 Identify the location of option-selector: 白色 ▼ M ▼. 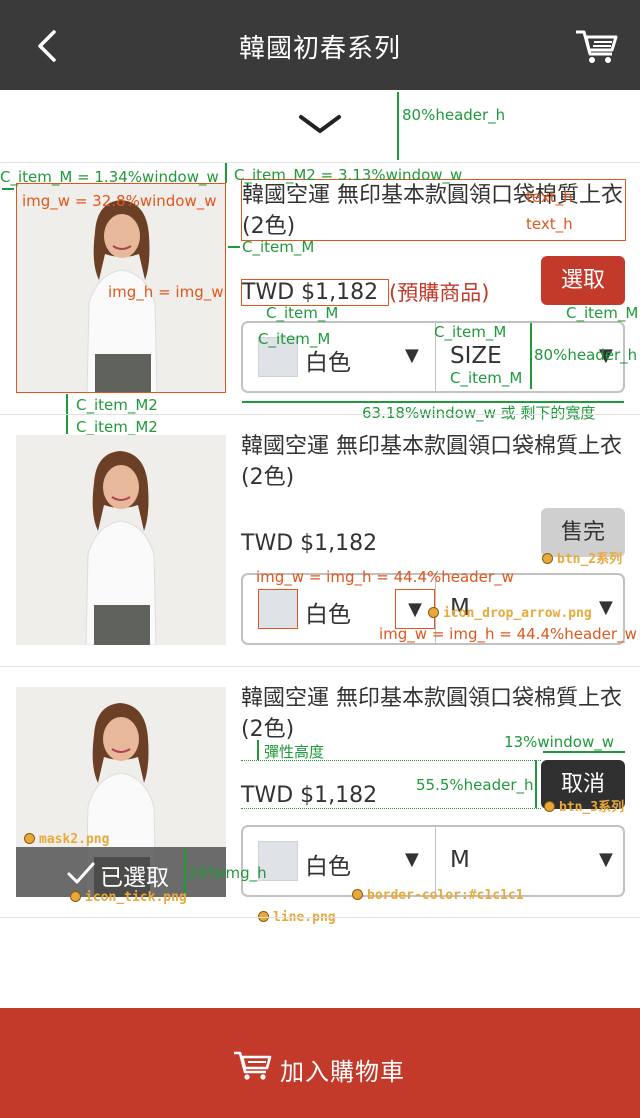
(433, 861).